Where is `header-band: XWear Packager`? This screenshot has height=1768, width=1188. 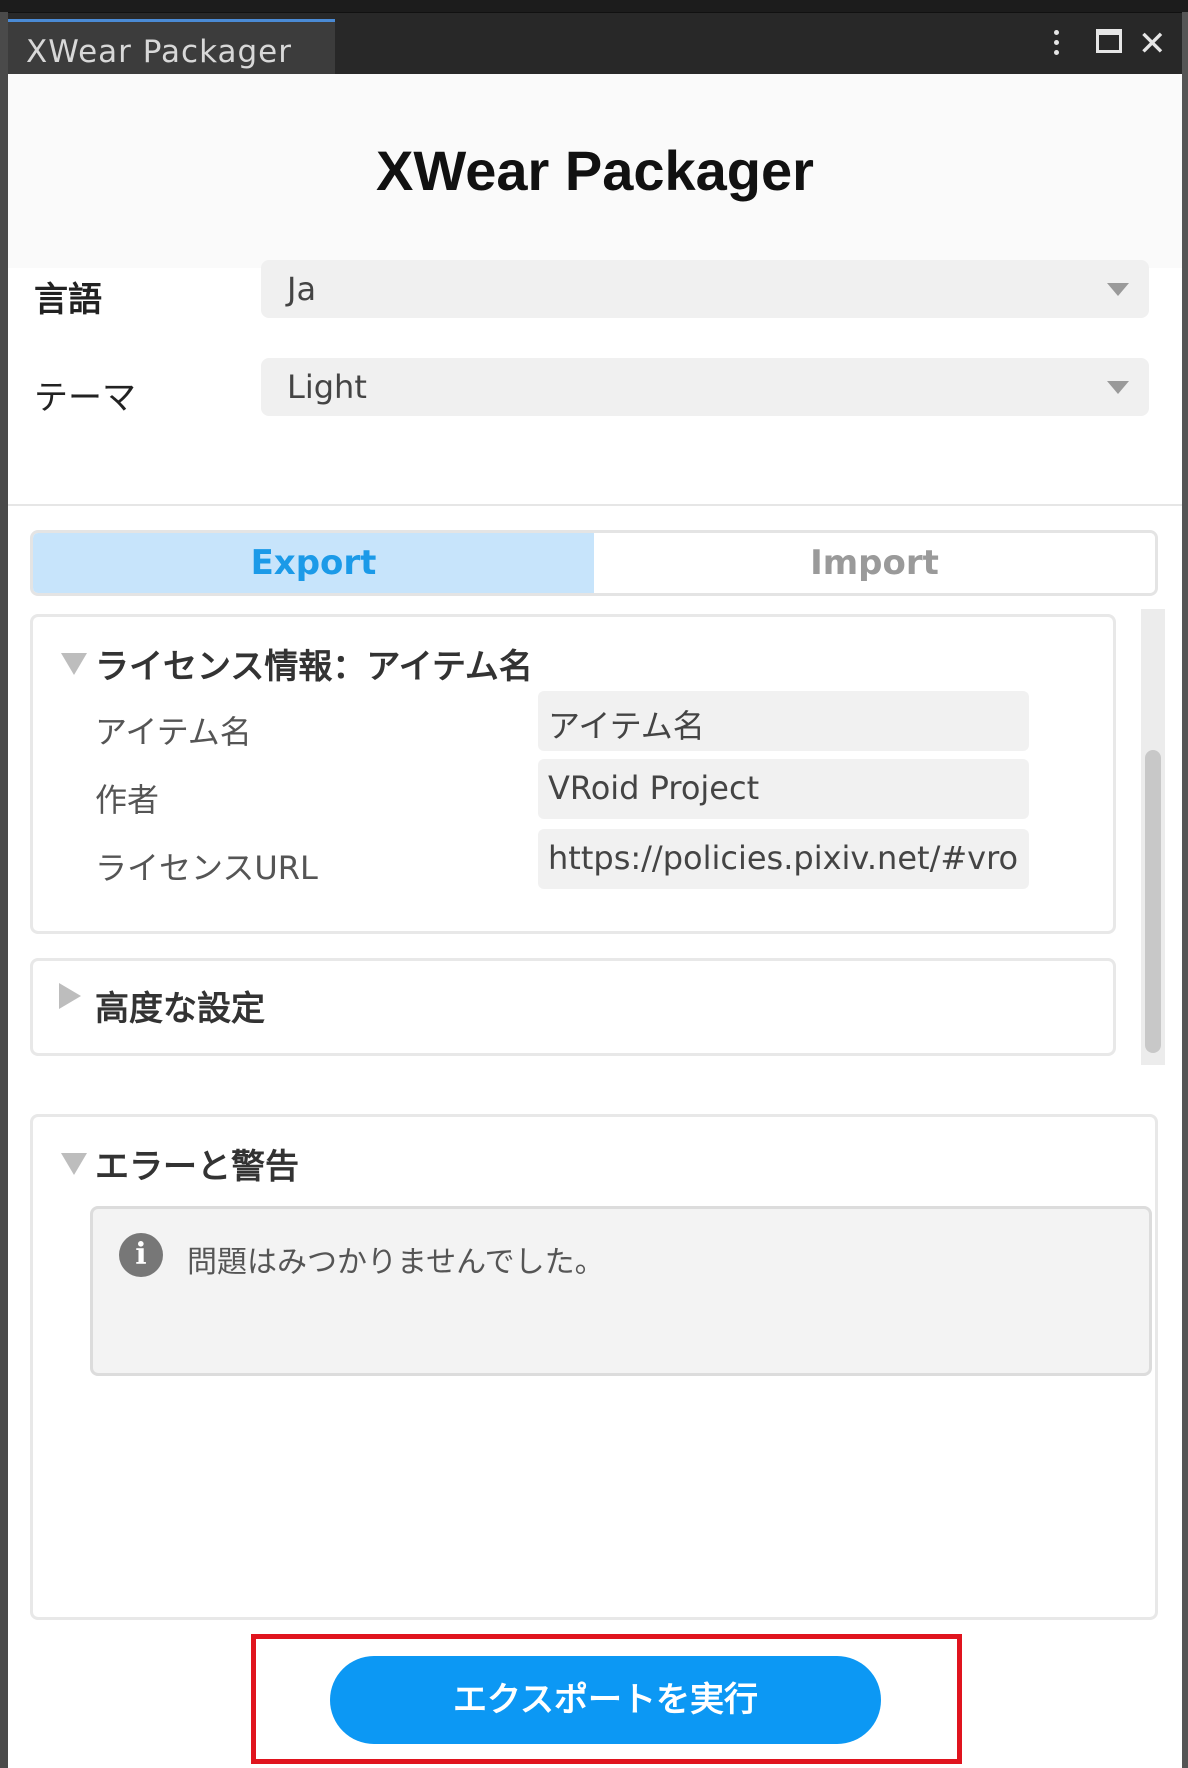
header-band: XWear Packager is located at coordinates (595, 171).